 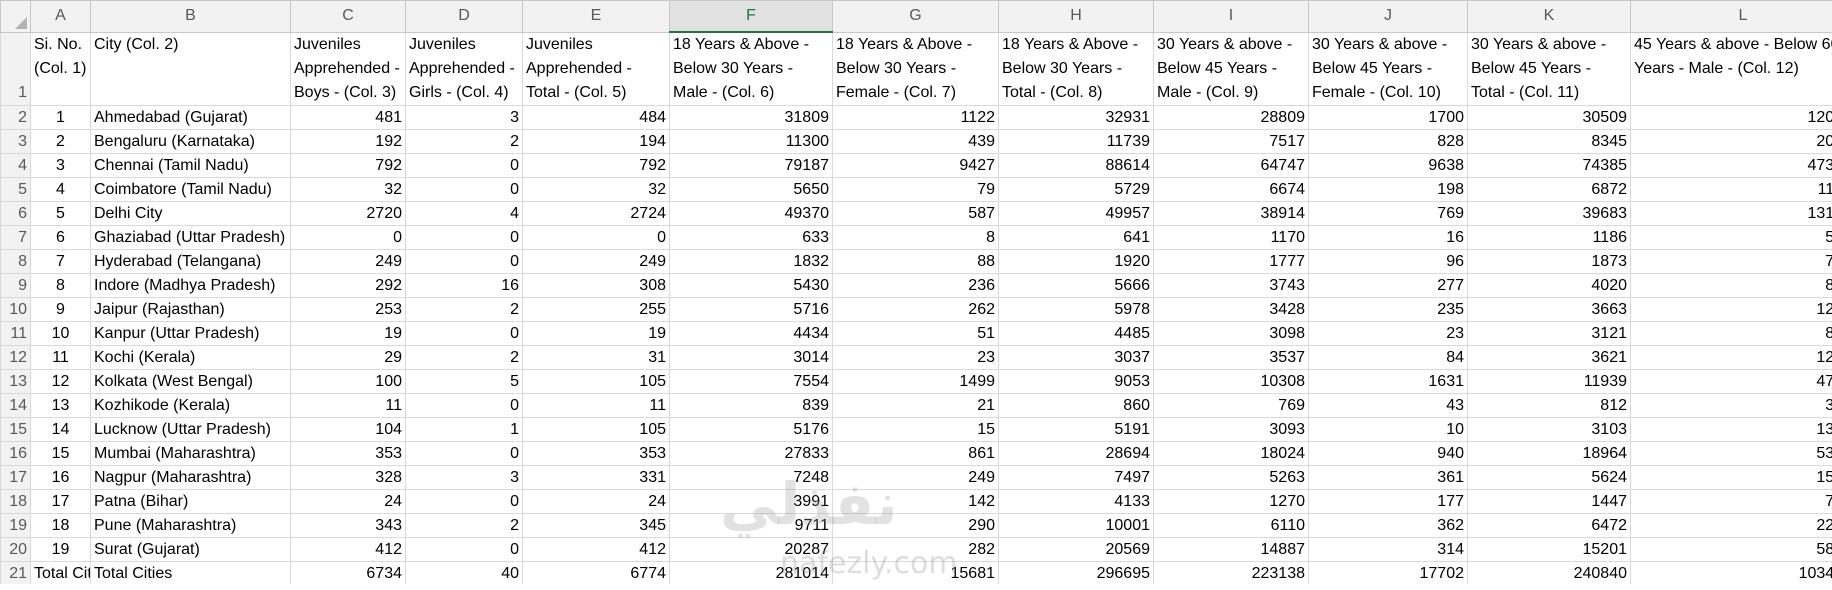 What do you see at coordinates (1731, 166) in the screenshot?
I see `cell: 47378` at bounding box center [1731, 166].